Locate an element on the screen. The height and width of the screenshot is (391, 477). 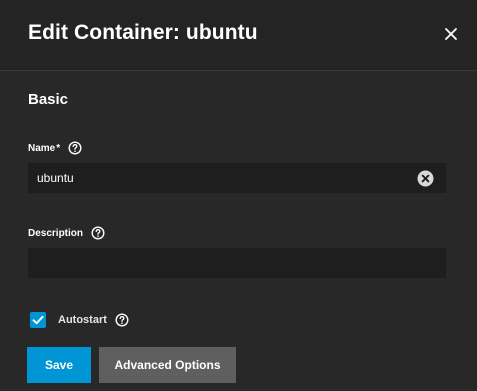
advanced-options-button: Advanced Options is located at coordinates (167, 365).